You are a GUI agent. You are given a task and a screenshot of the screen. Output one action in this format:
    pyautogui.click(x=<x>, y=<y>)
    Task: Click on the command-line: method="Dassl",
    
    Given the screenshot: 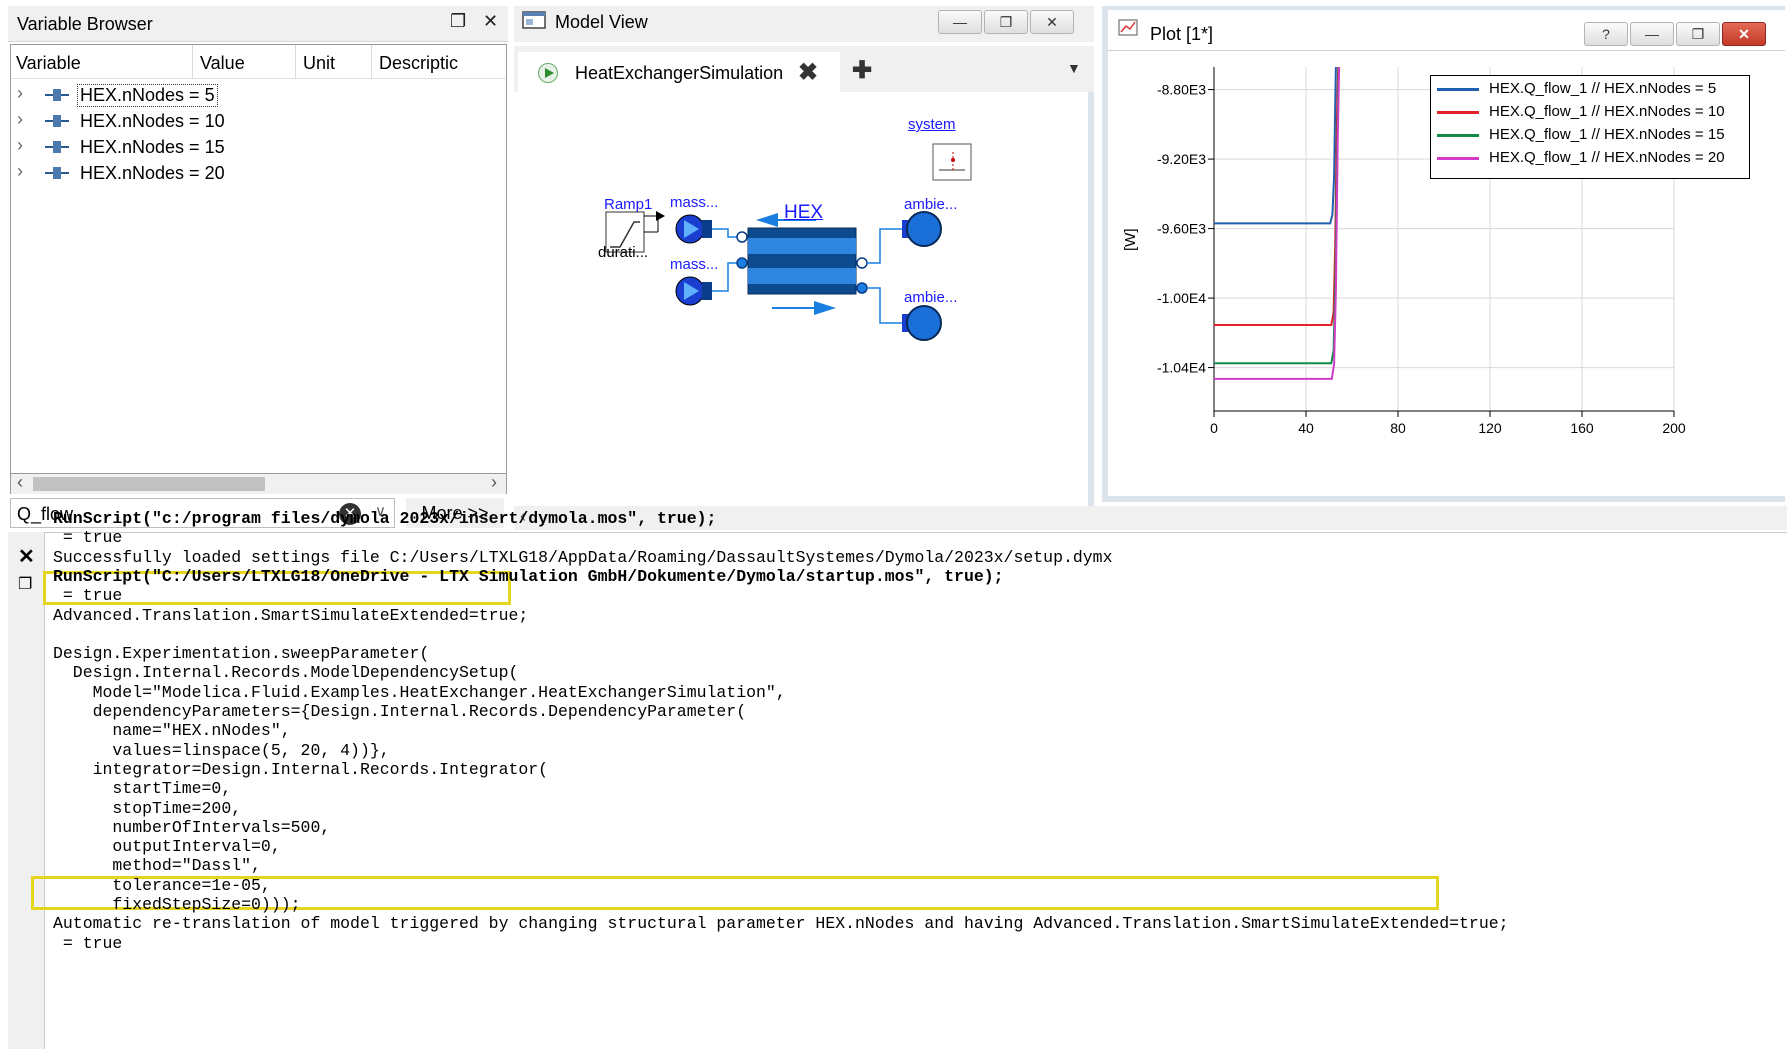 What is the action you would take?
    pyautogui.click(x=157, y=866)
    